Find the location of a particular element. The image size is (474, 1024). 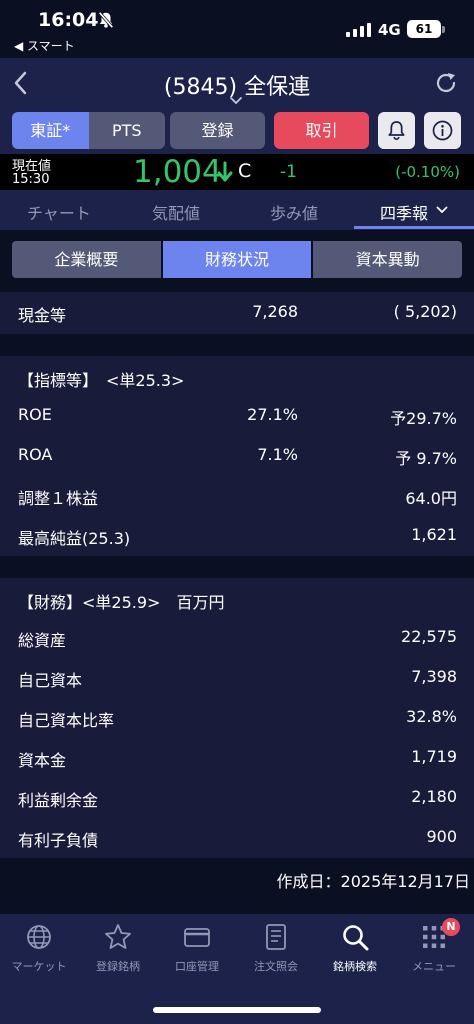

row-value: 900 is located at coordinates (441, 836).